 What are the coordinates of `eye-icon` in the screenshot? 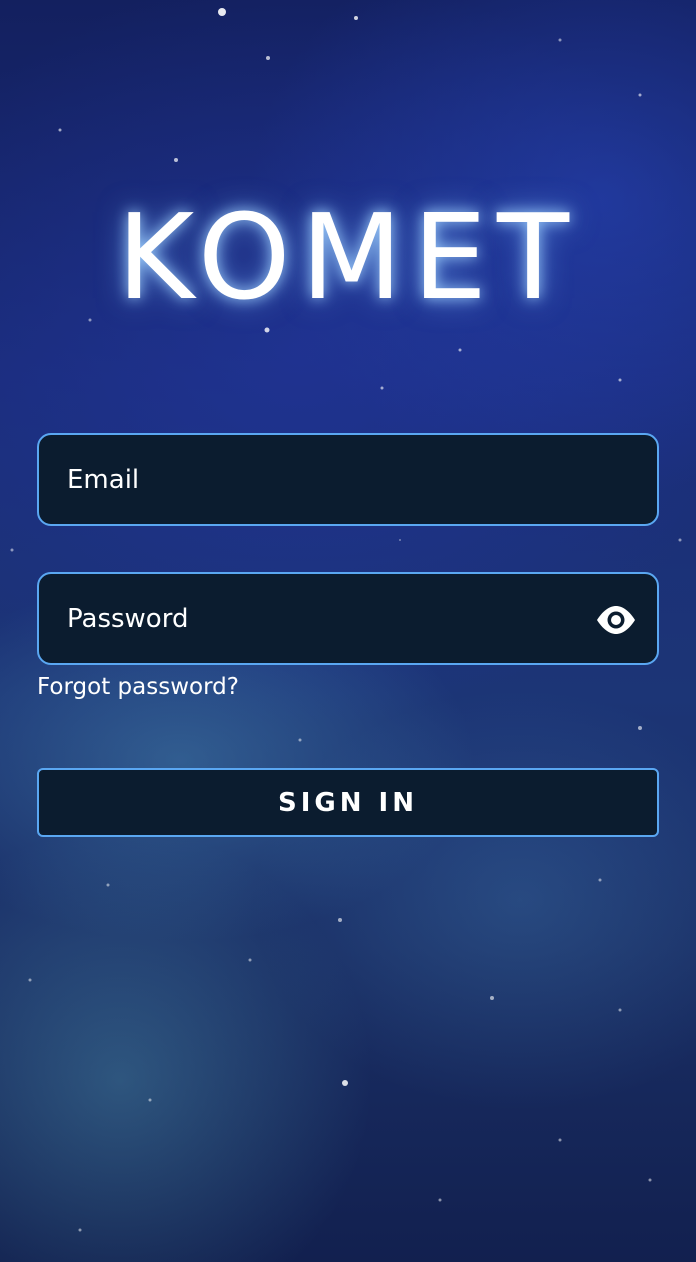 It's located at (616, 620).